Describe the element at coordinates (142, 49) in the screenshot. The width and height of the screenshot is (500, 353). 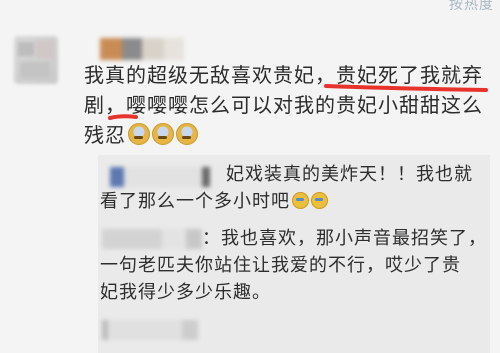
I see `username-blurred` at that location.